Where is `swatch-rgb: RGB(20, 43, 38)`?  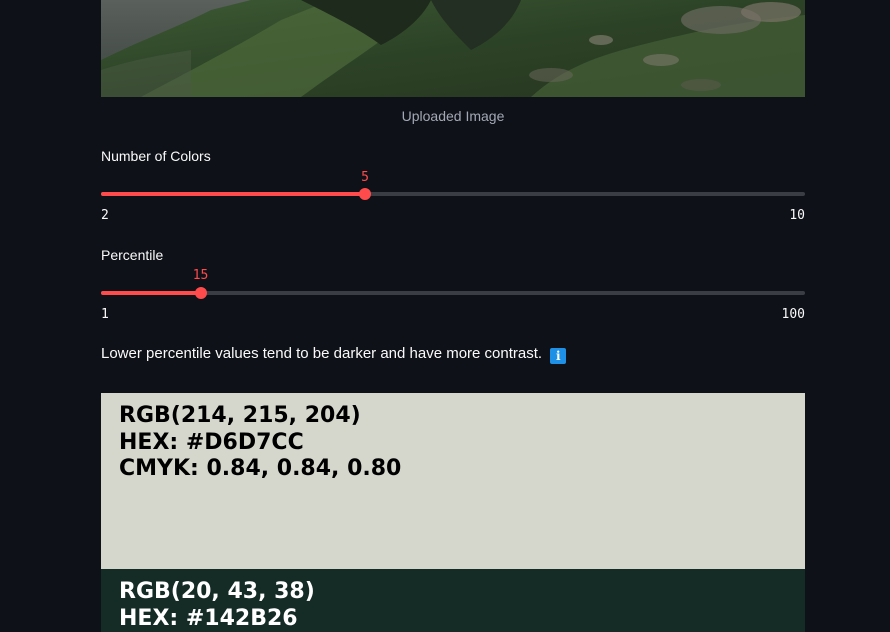
swatch-rgb: RGB(20, 43, 38) is located at coordinates (217, 591).